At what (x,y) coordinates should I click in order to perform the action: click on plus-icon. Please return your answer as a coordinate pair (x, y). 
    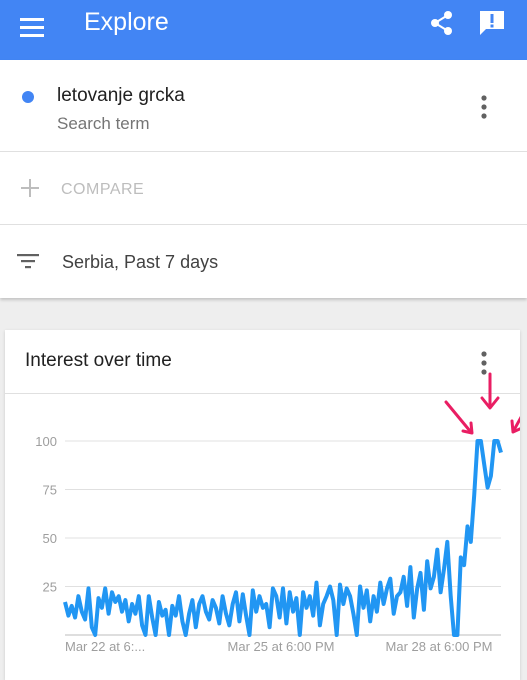
    Looking at the image, I should click on (30, 188).